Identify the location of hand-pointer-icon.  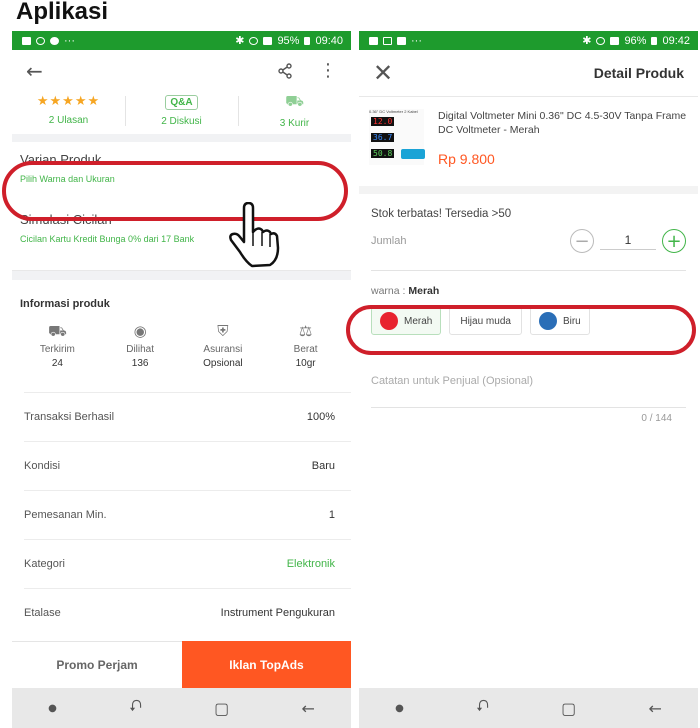
(254, 235).